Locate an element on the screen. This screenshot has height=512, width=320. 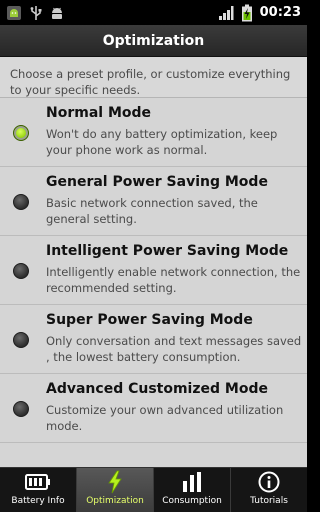
android-debug-icon is located at coordinates (57, 13).